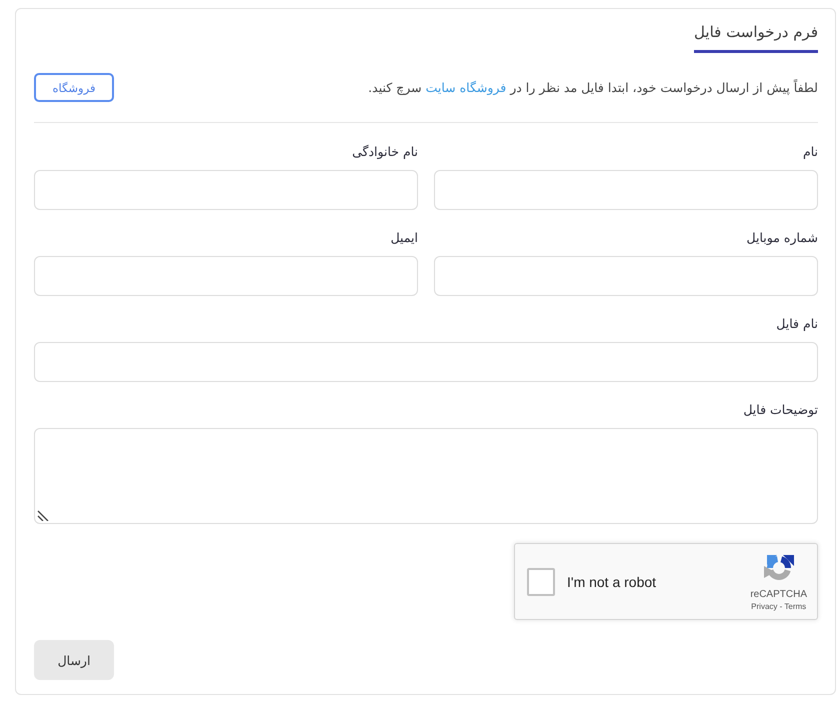 Image resolution: width=840 pixels, height=710 pixels. What do you see at coordinates (426, 476) in the screenshot?
I see `text-area-field` at bounding box center [426, 476].